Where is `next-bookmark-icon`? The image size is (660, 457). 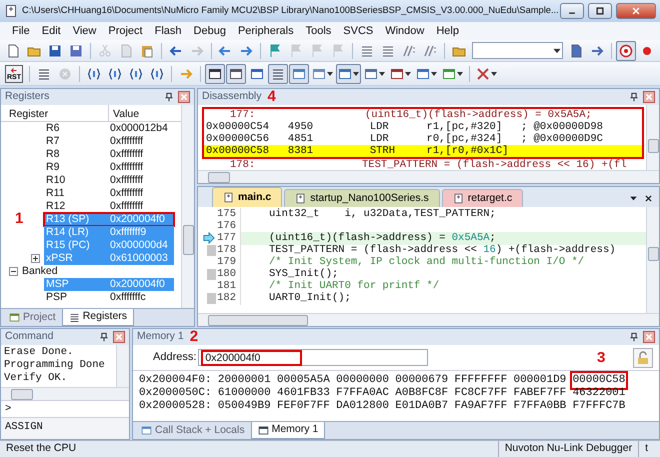 next-bookmark-icon is located at coordinates (317, 51).